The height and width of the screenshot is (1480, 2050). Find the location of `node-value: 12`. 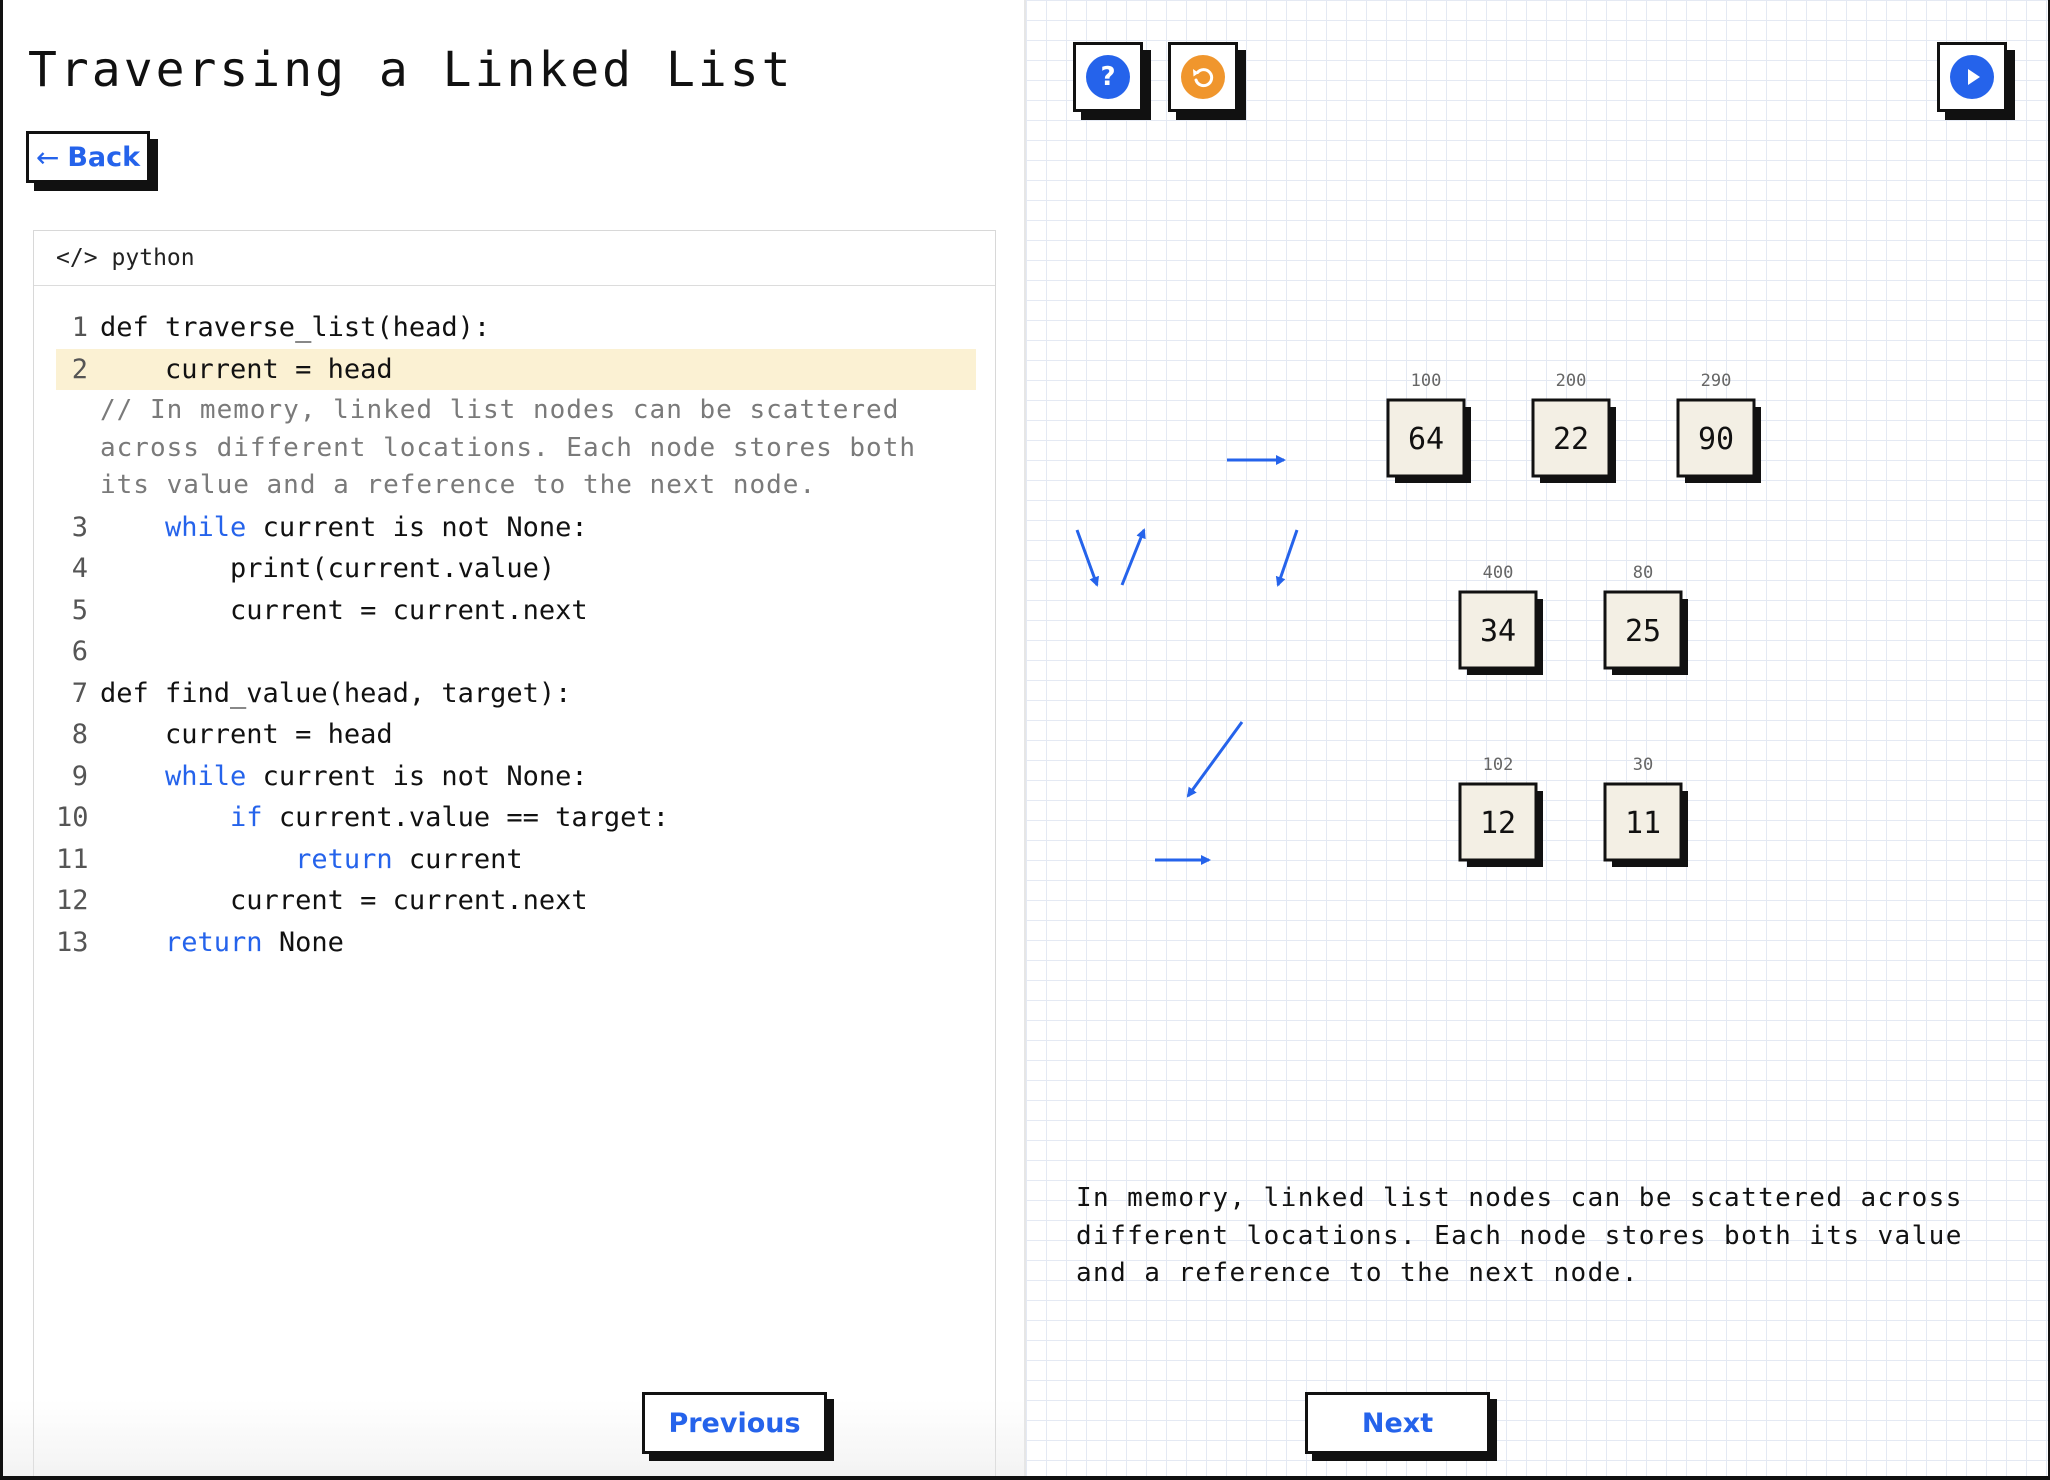

node-value: 12 is located at coordinates (1498, 823).